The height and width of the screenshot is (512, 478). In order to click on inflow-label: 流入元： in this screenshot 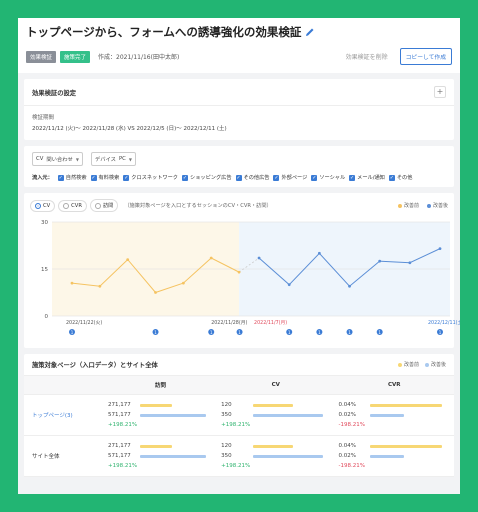, I will do `click(42, 178)`.